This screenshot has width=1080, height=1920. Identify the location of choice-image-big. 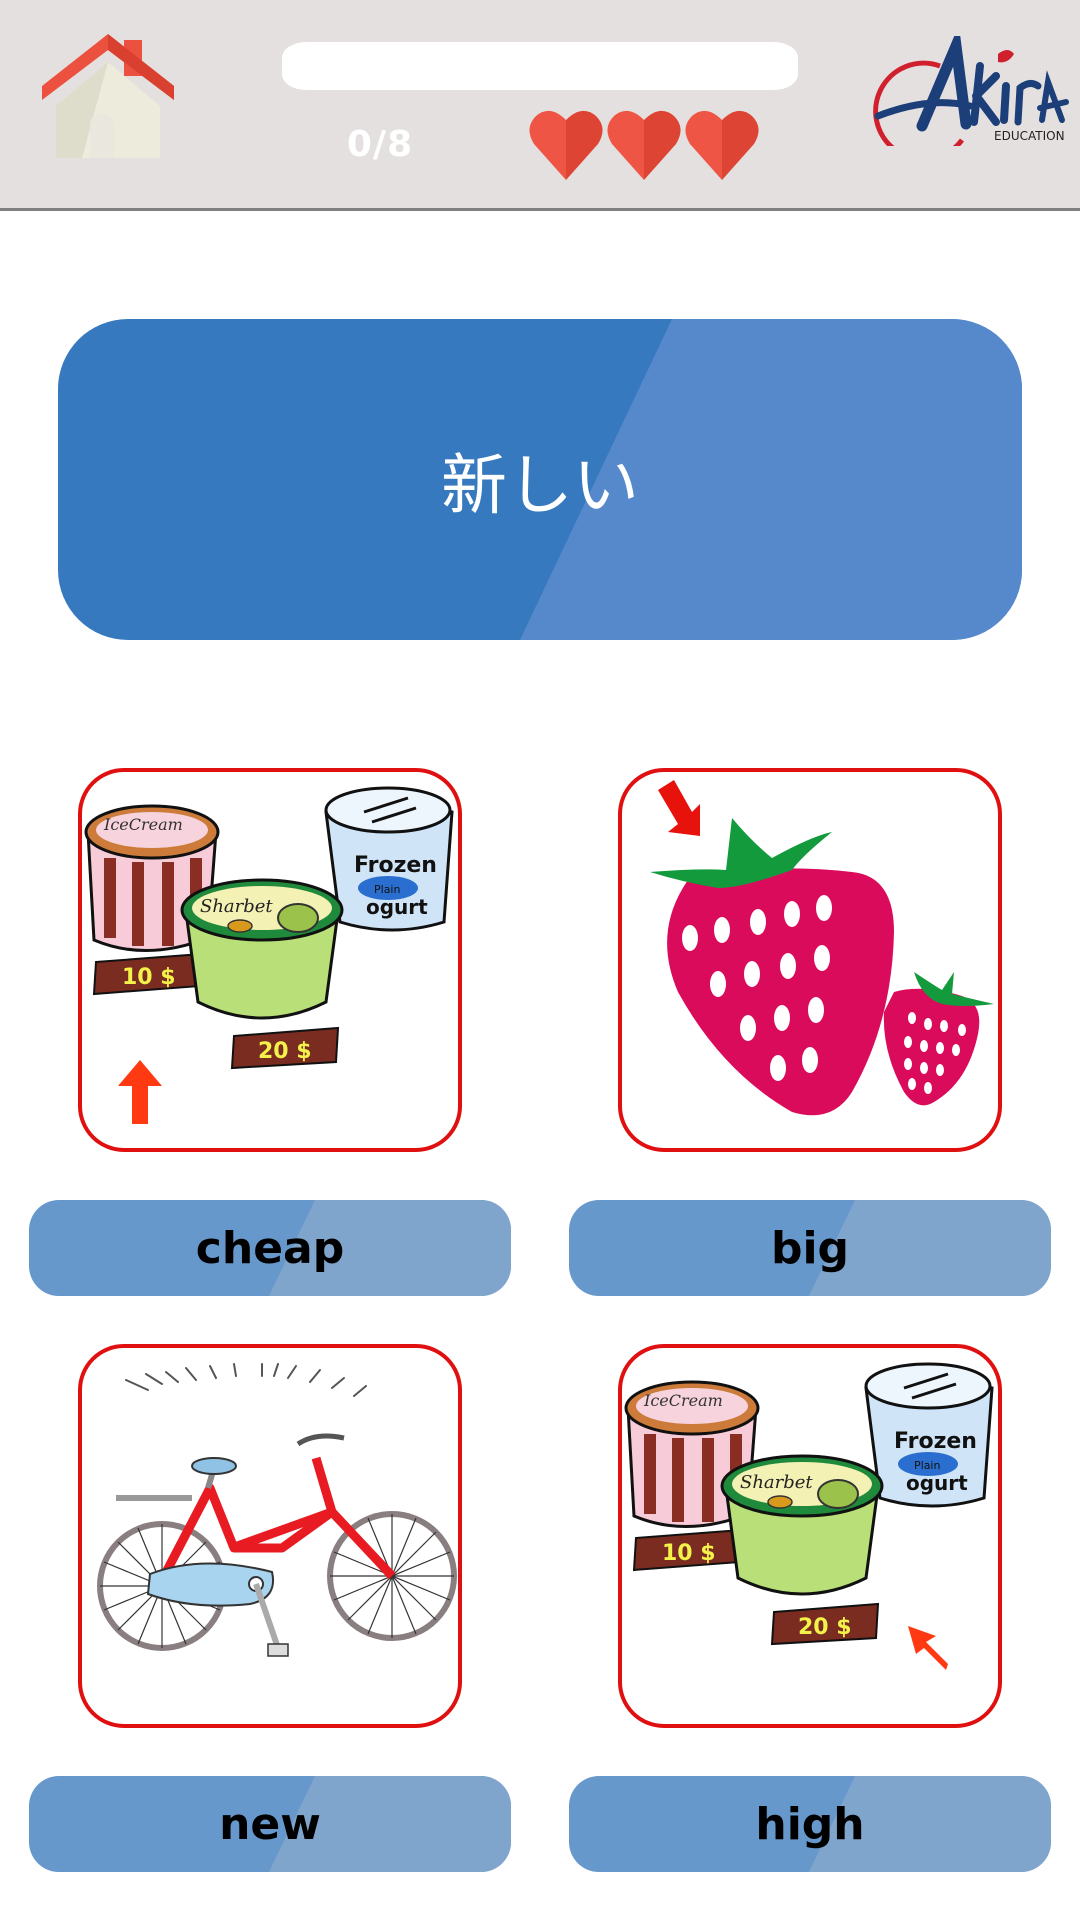
(810, 960).